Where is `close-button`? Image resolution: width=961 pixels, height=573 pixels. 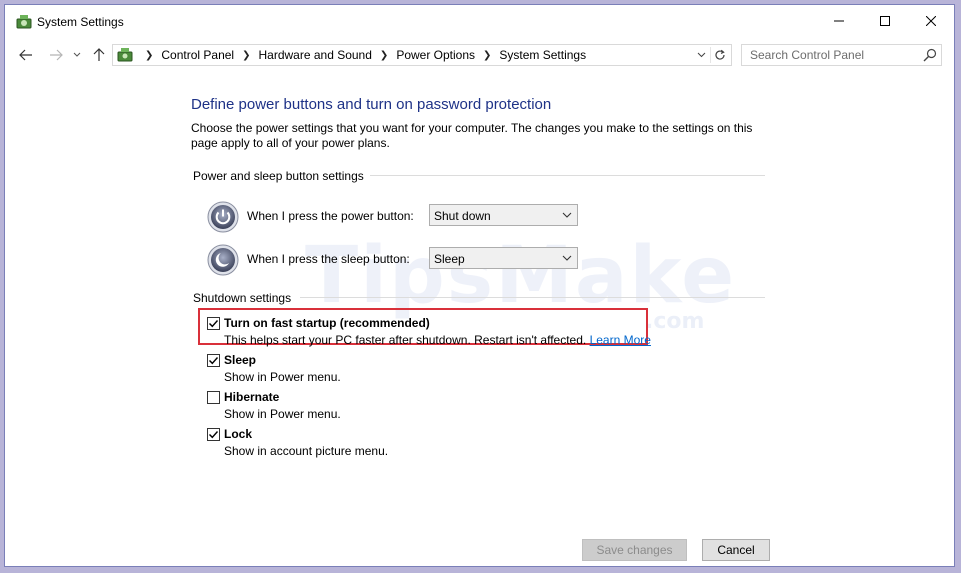
close-button is located at coordinates (931, 21).